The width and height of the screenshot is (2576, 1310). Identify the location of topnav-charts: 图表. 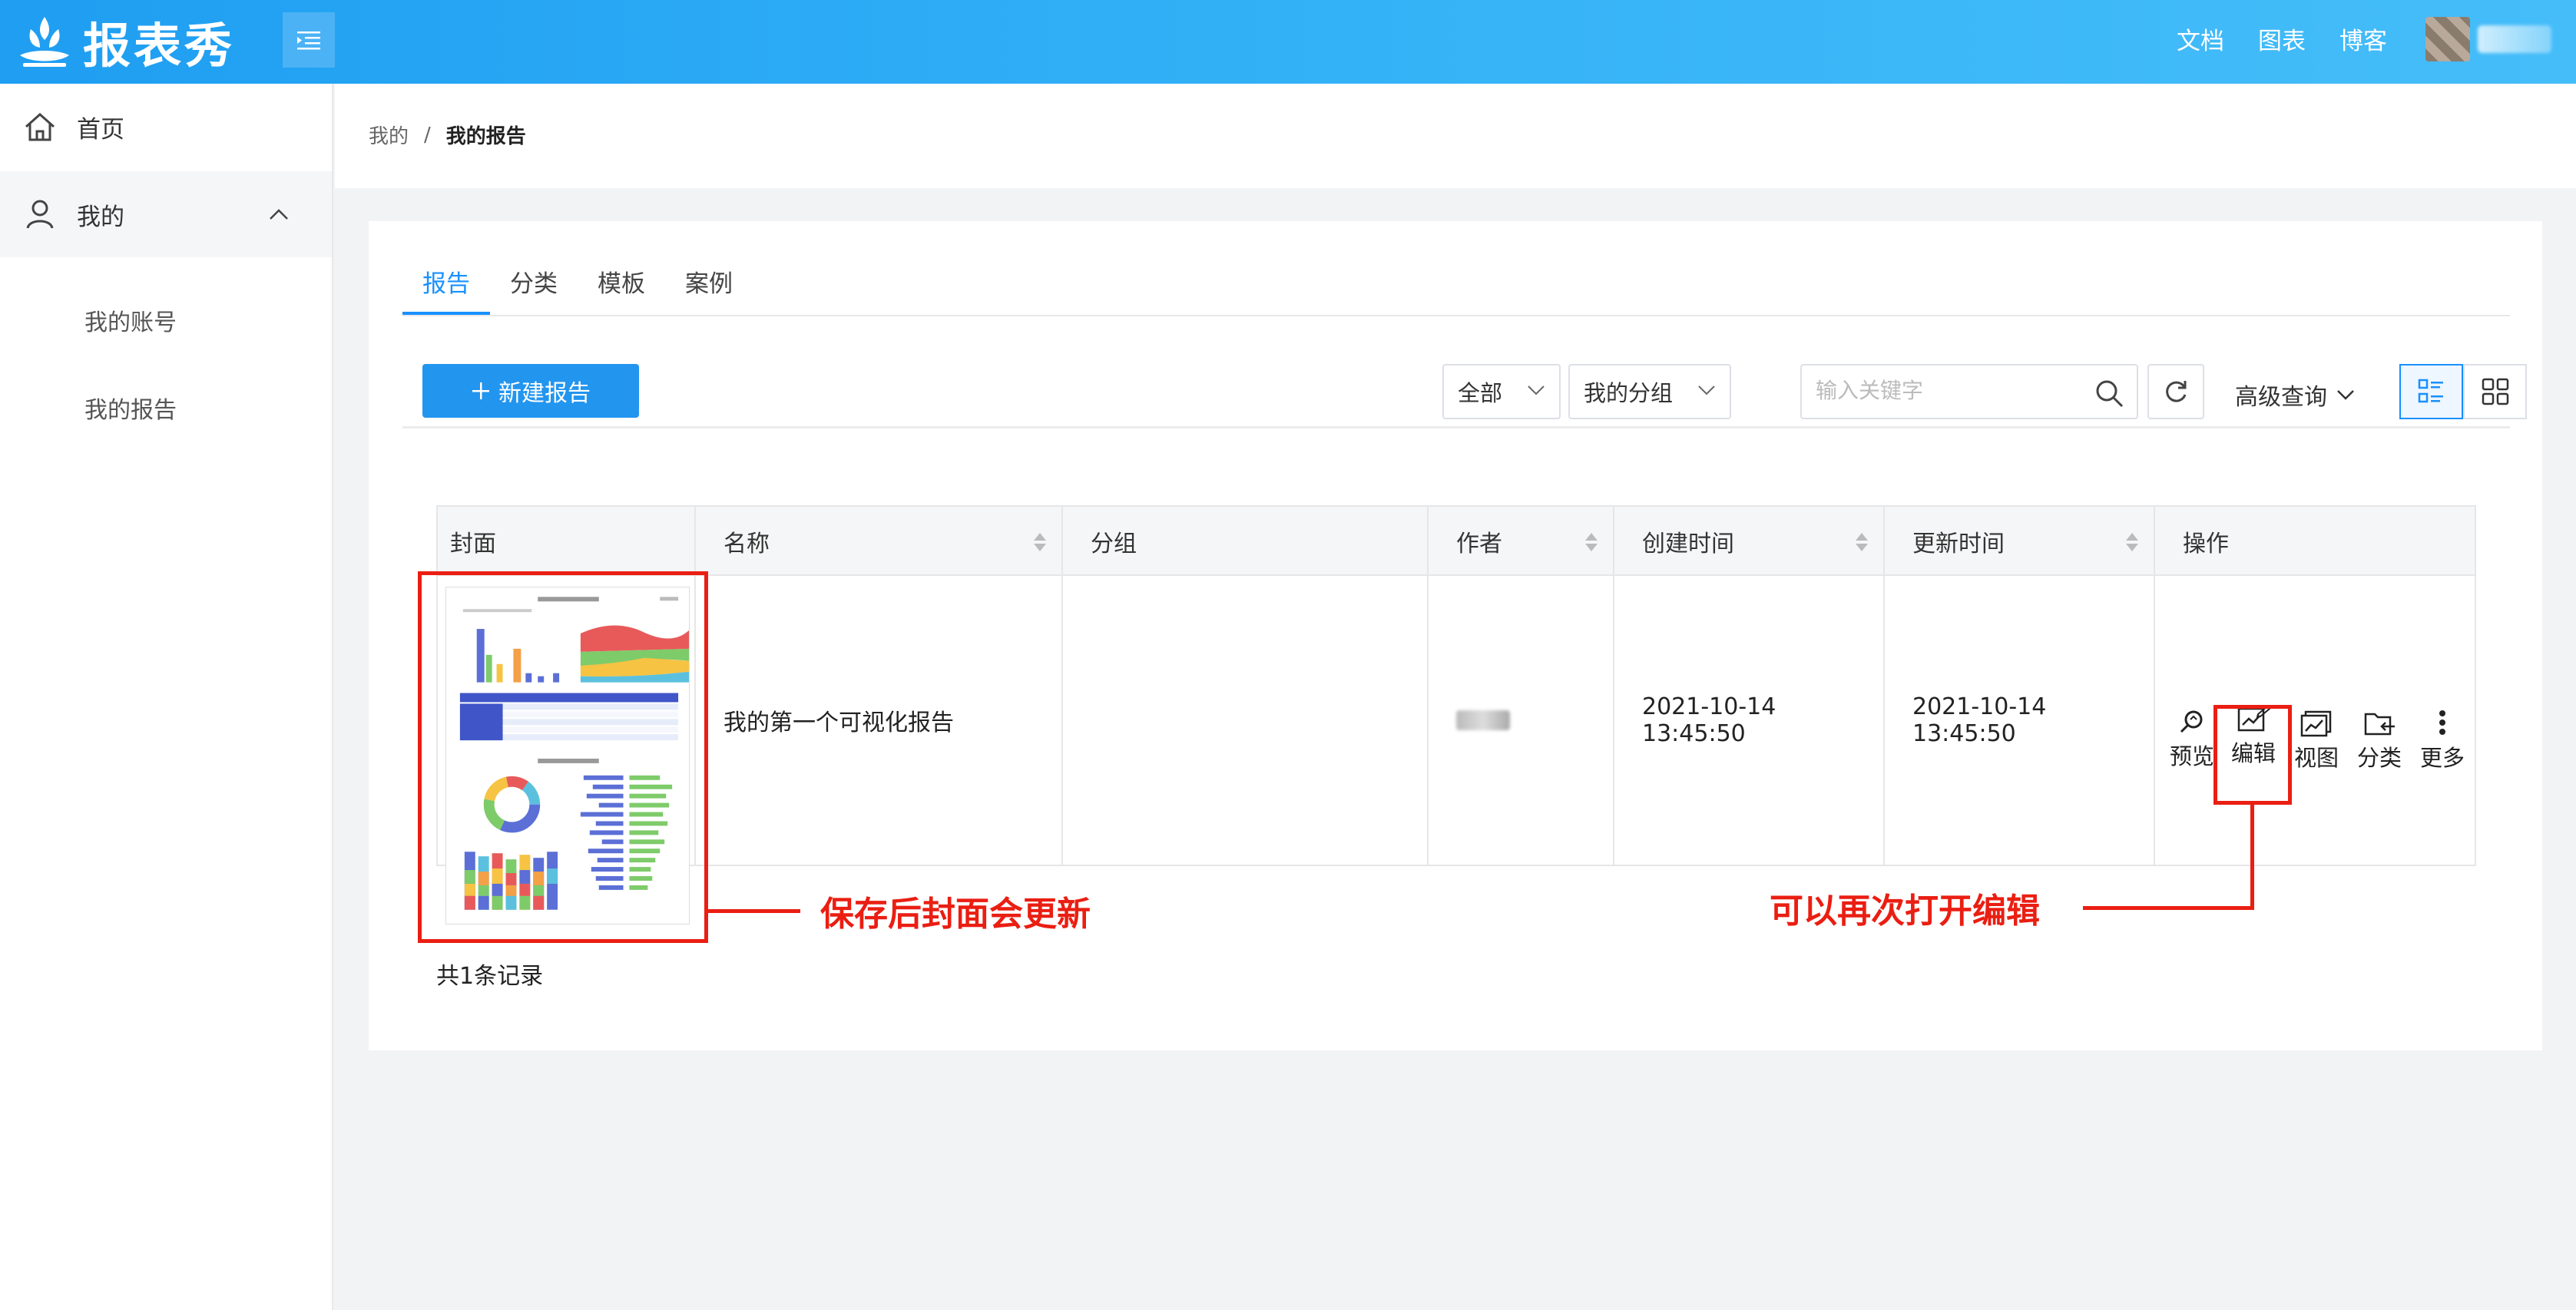
(2282, 39).